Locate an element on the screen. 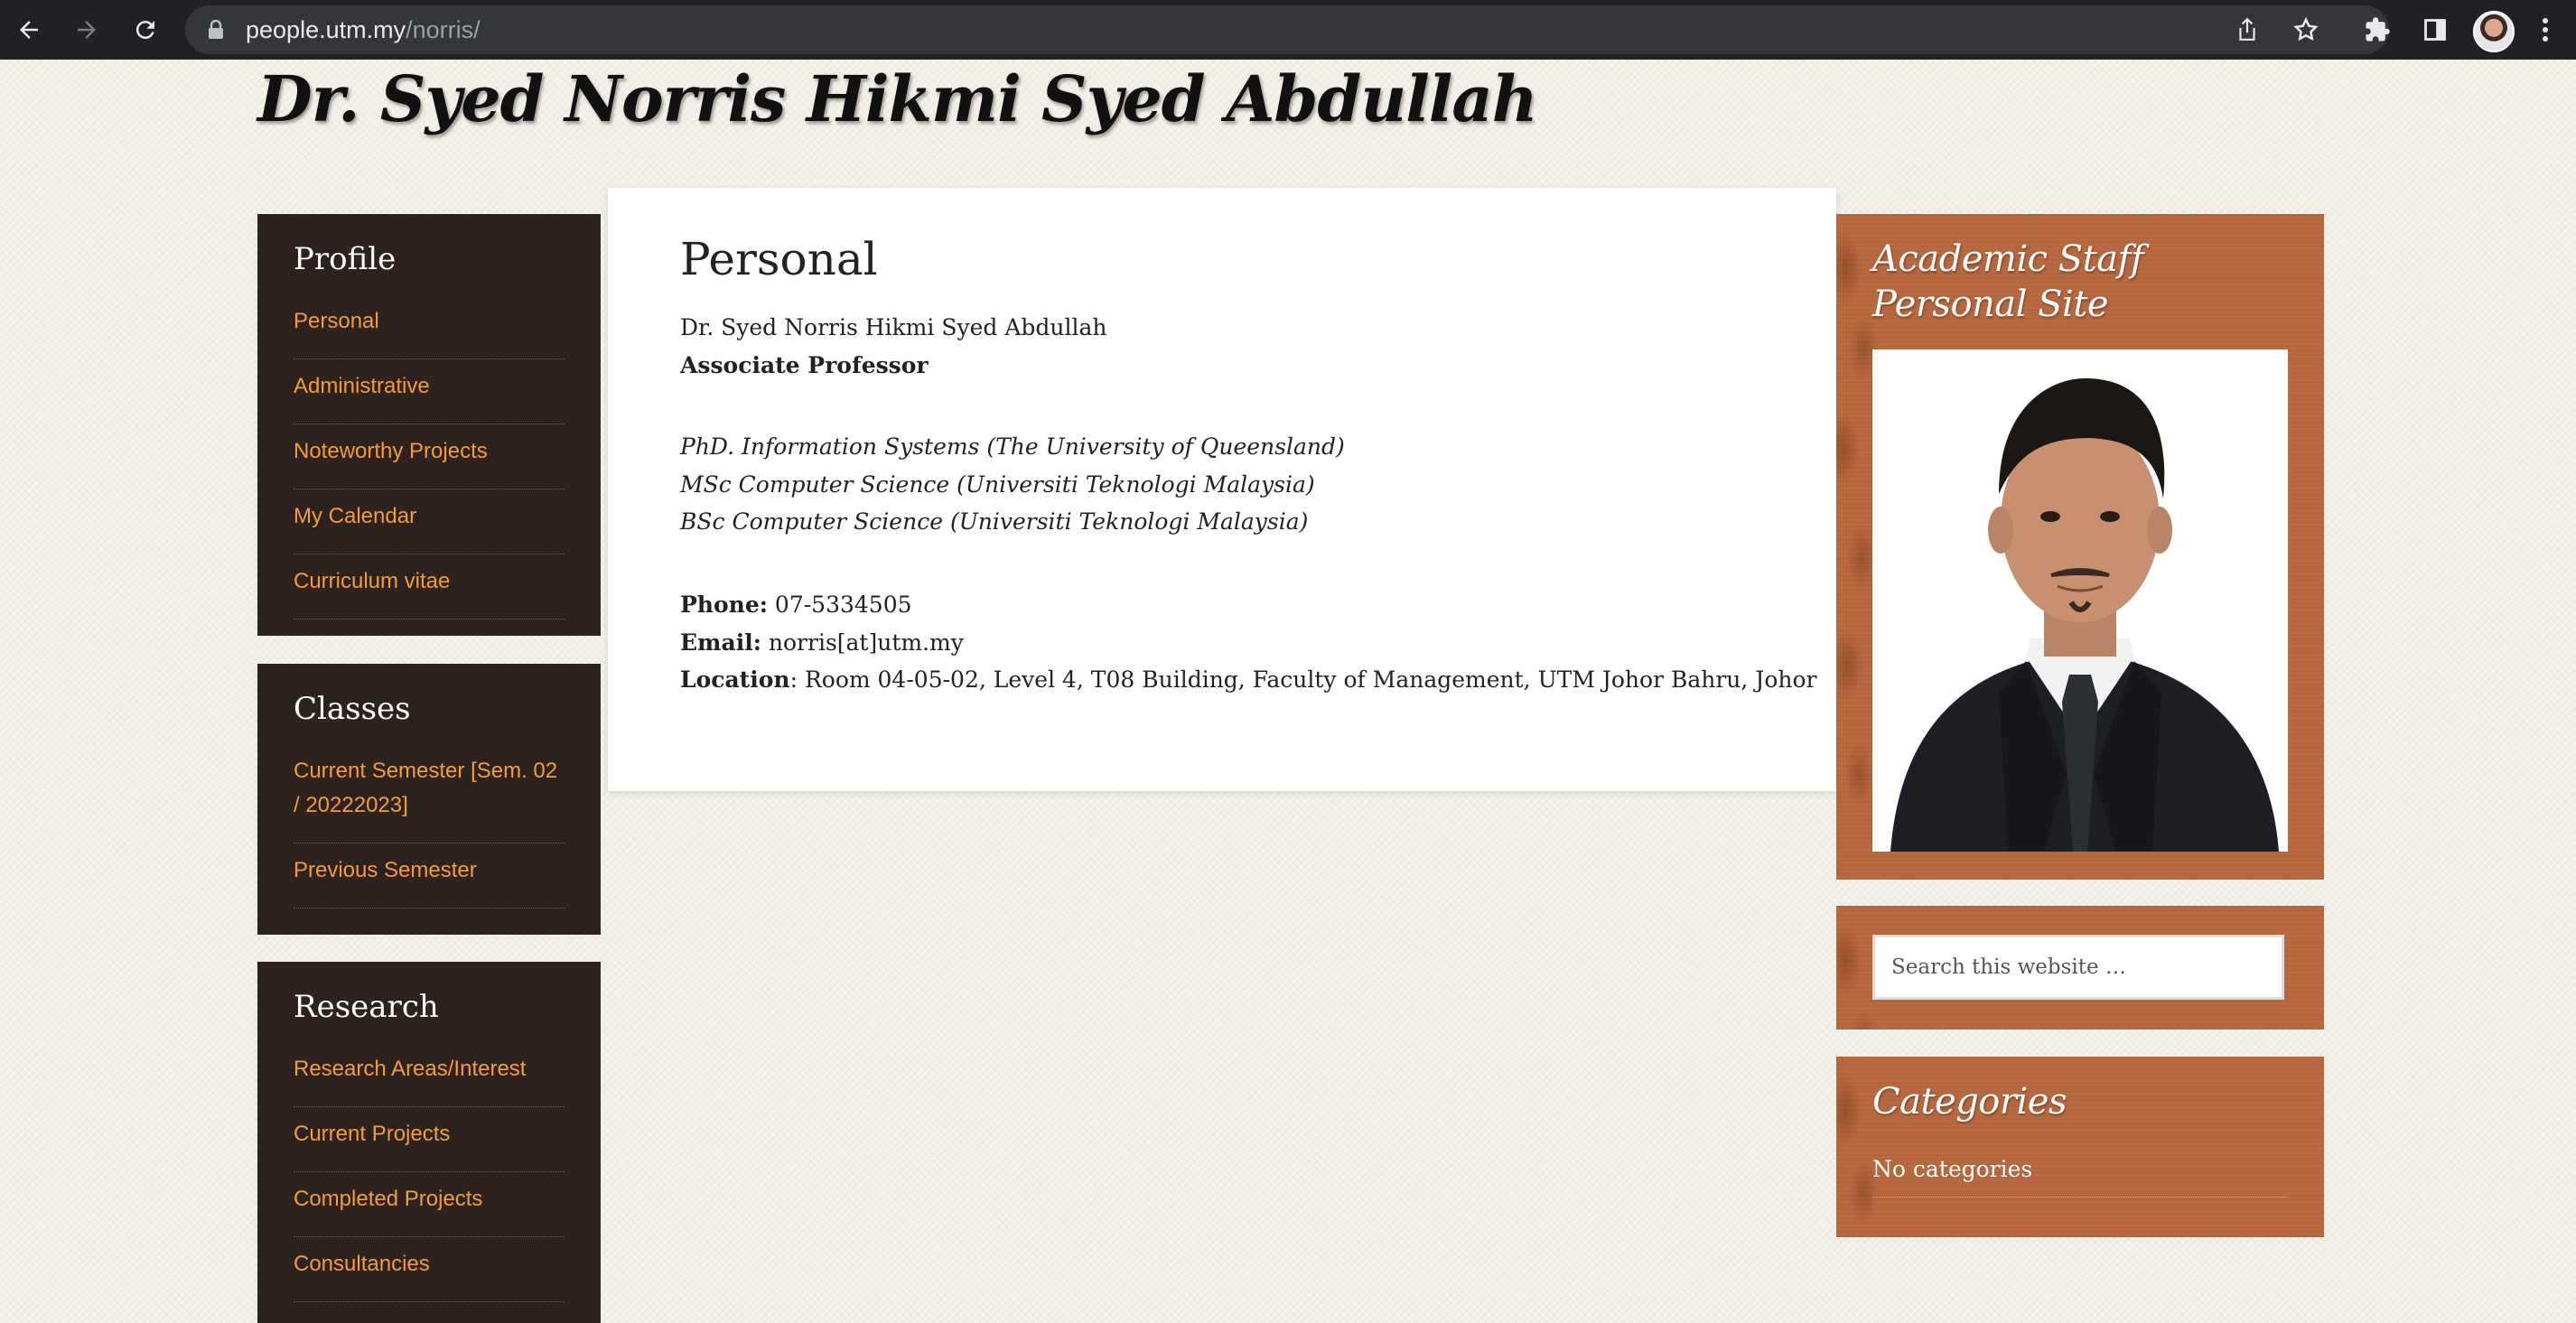 The height and width of the screenshot is (1323, 2576). categories-empty-text: No categories is located at coordinates (2080, 1176).